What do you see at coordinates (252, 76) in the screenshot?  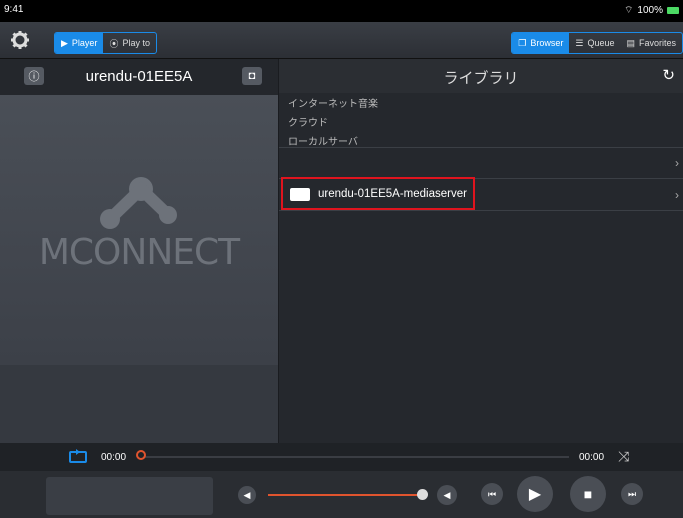 I see `collapse-icon: ◘` at bounding box center [252, 76].